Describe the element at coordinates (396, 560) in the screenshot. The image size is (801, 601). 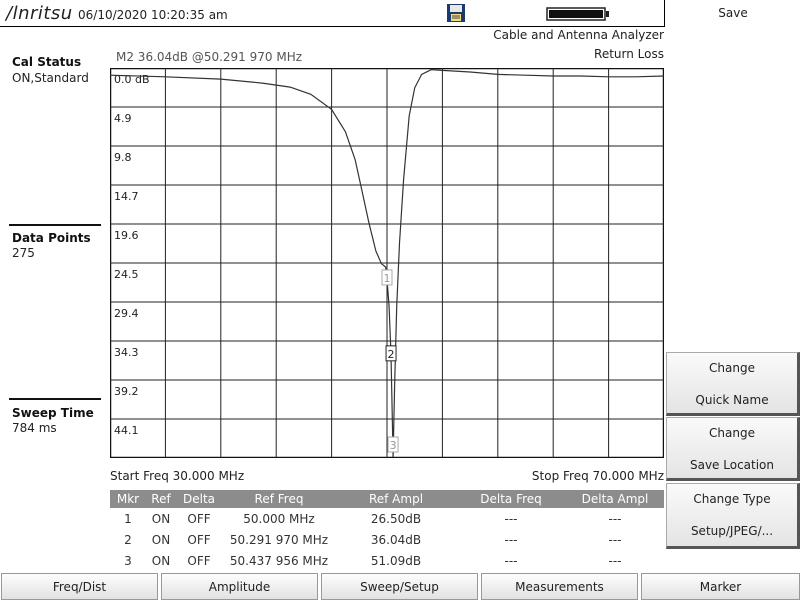
I see `marker-table-cell: 51.09dB` at that location.